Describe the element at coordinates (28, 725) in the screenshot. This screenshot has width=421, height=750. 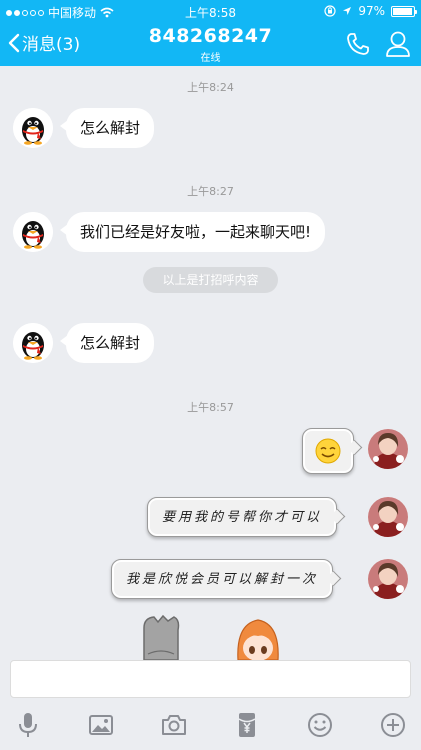
I see `microphone-icon` at that location.